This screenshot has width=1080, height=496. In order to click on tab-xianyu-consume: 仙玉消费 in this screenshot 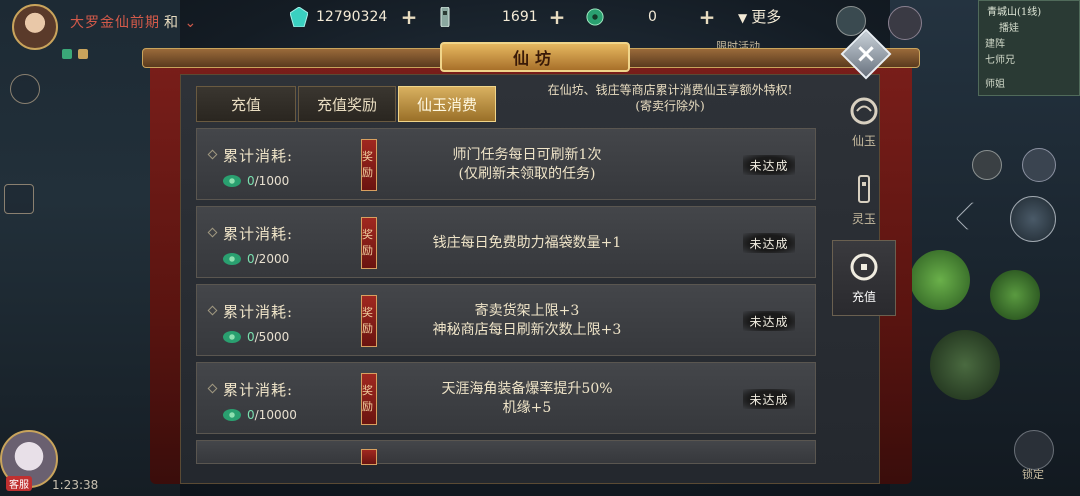, I will do `click(447, 104)`.